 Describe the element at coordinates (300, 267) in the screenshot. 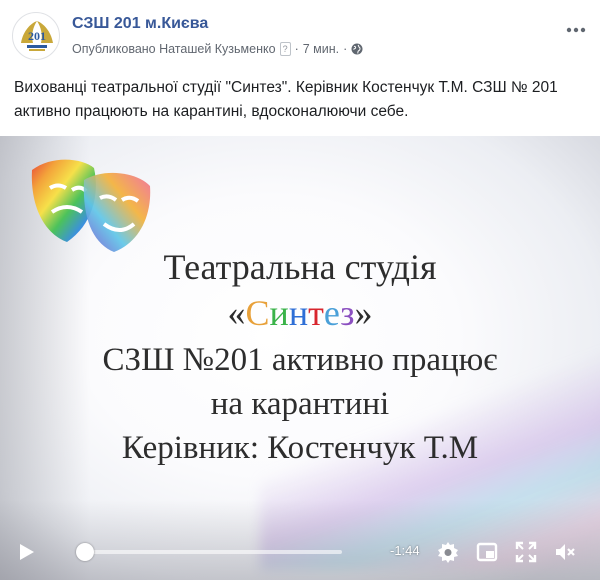

I see `video-title-line: Театральна студія` at that location.